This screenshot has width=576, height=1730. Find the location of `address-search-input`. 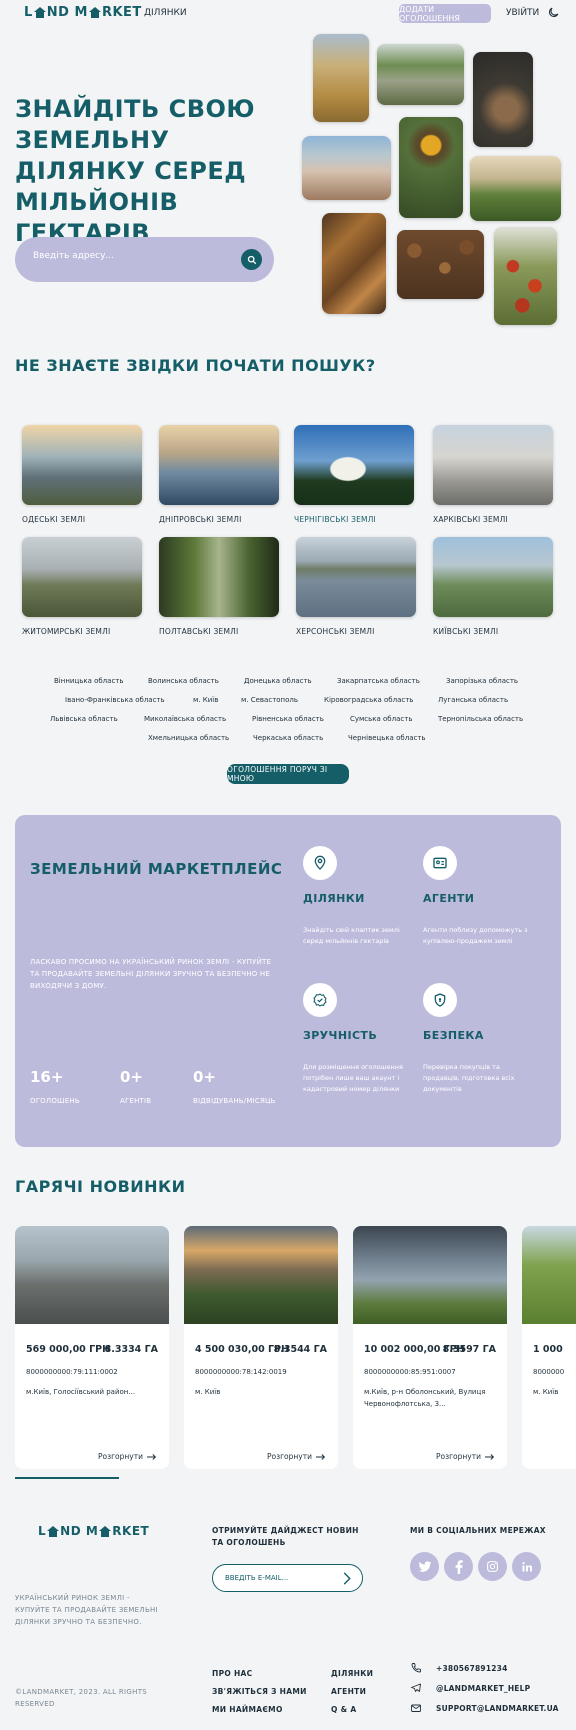

address-search-input is located at coordinates (133, 256).